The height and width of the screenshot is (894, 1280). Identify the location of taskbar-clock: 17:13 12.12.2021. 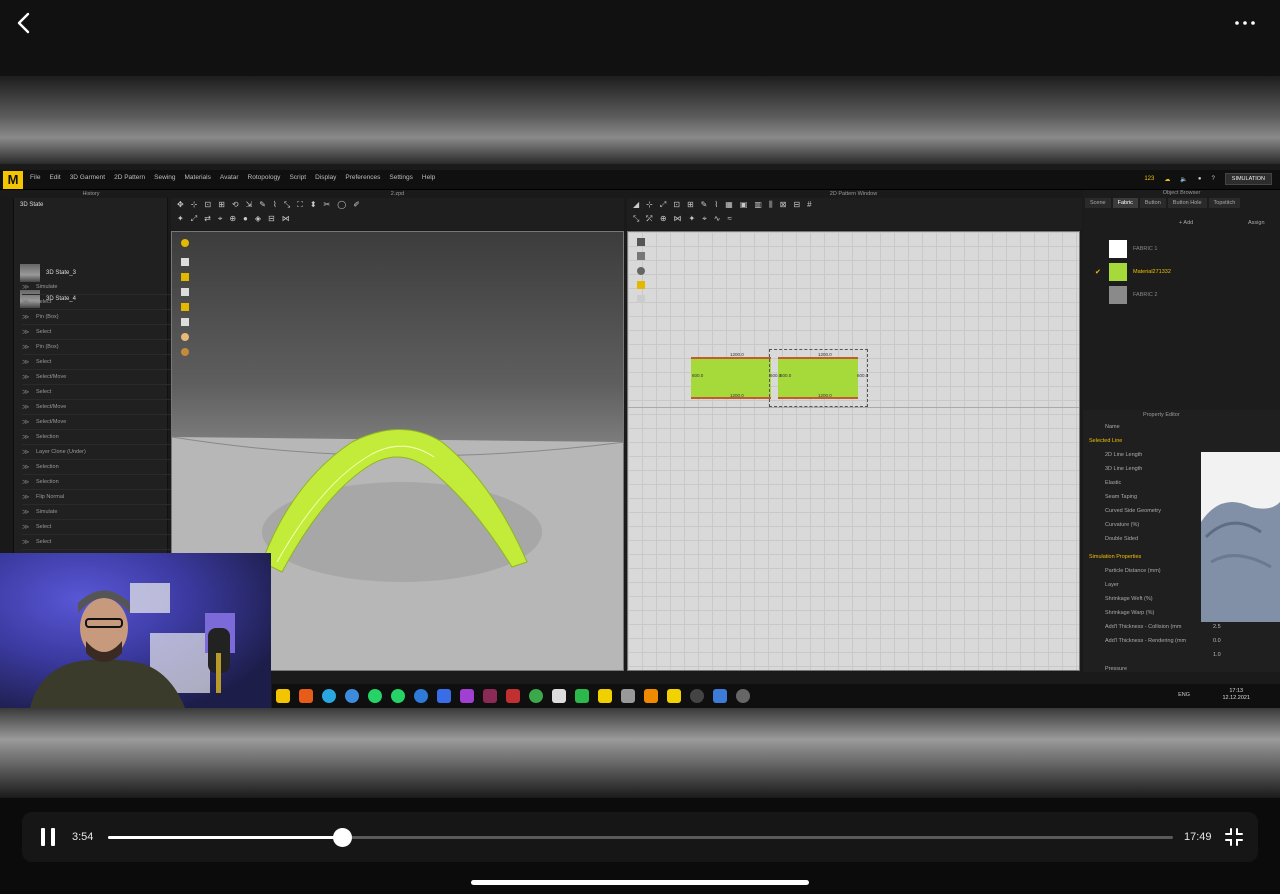
(1236, 695).